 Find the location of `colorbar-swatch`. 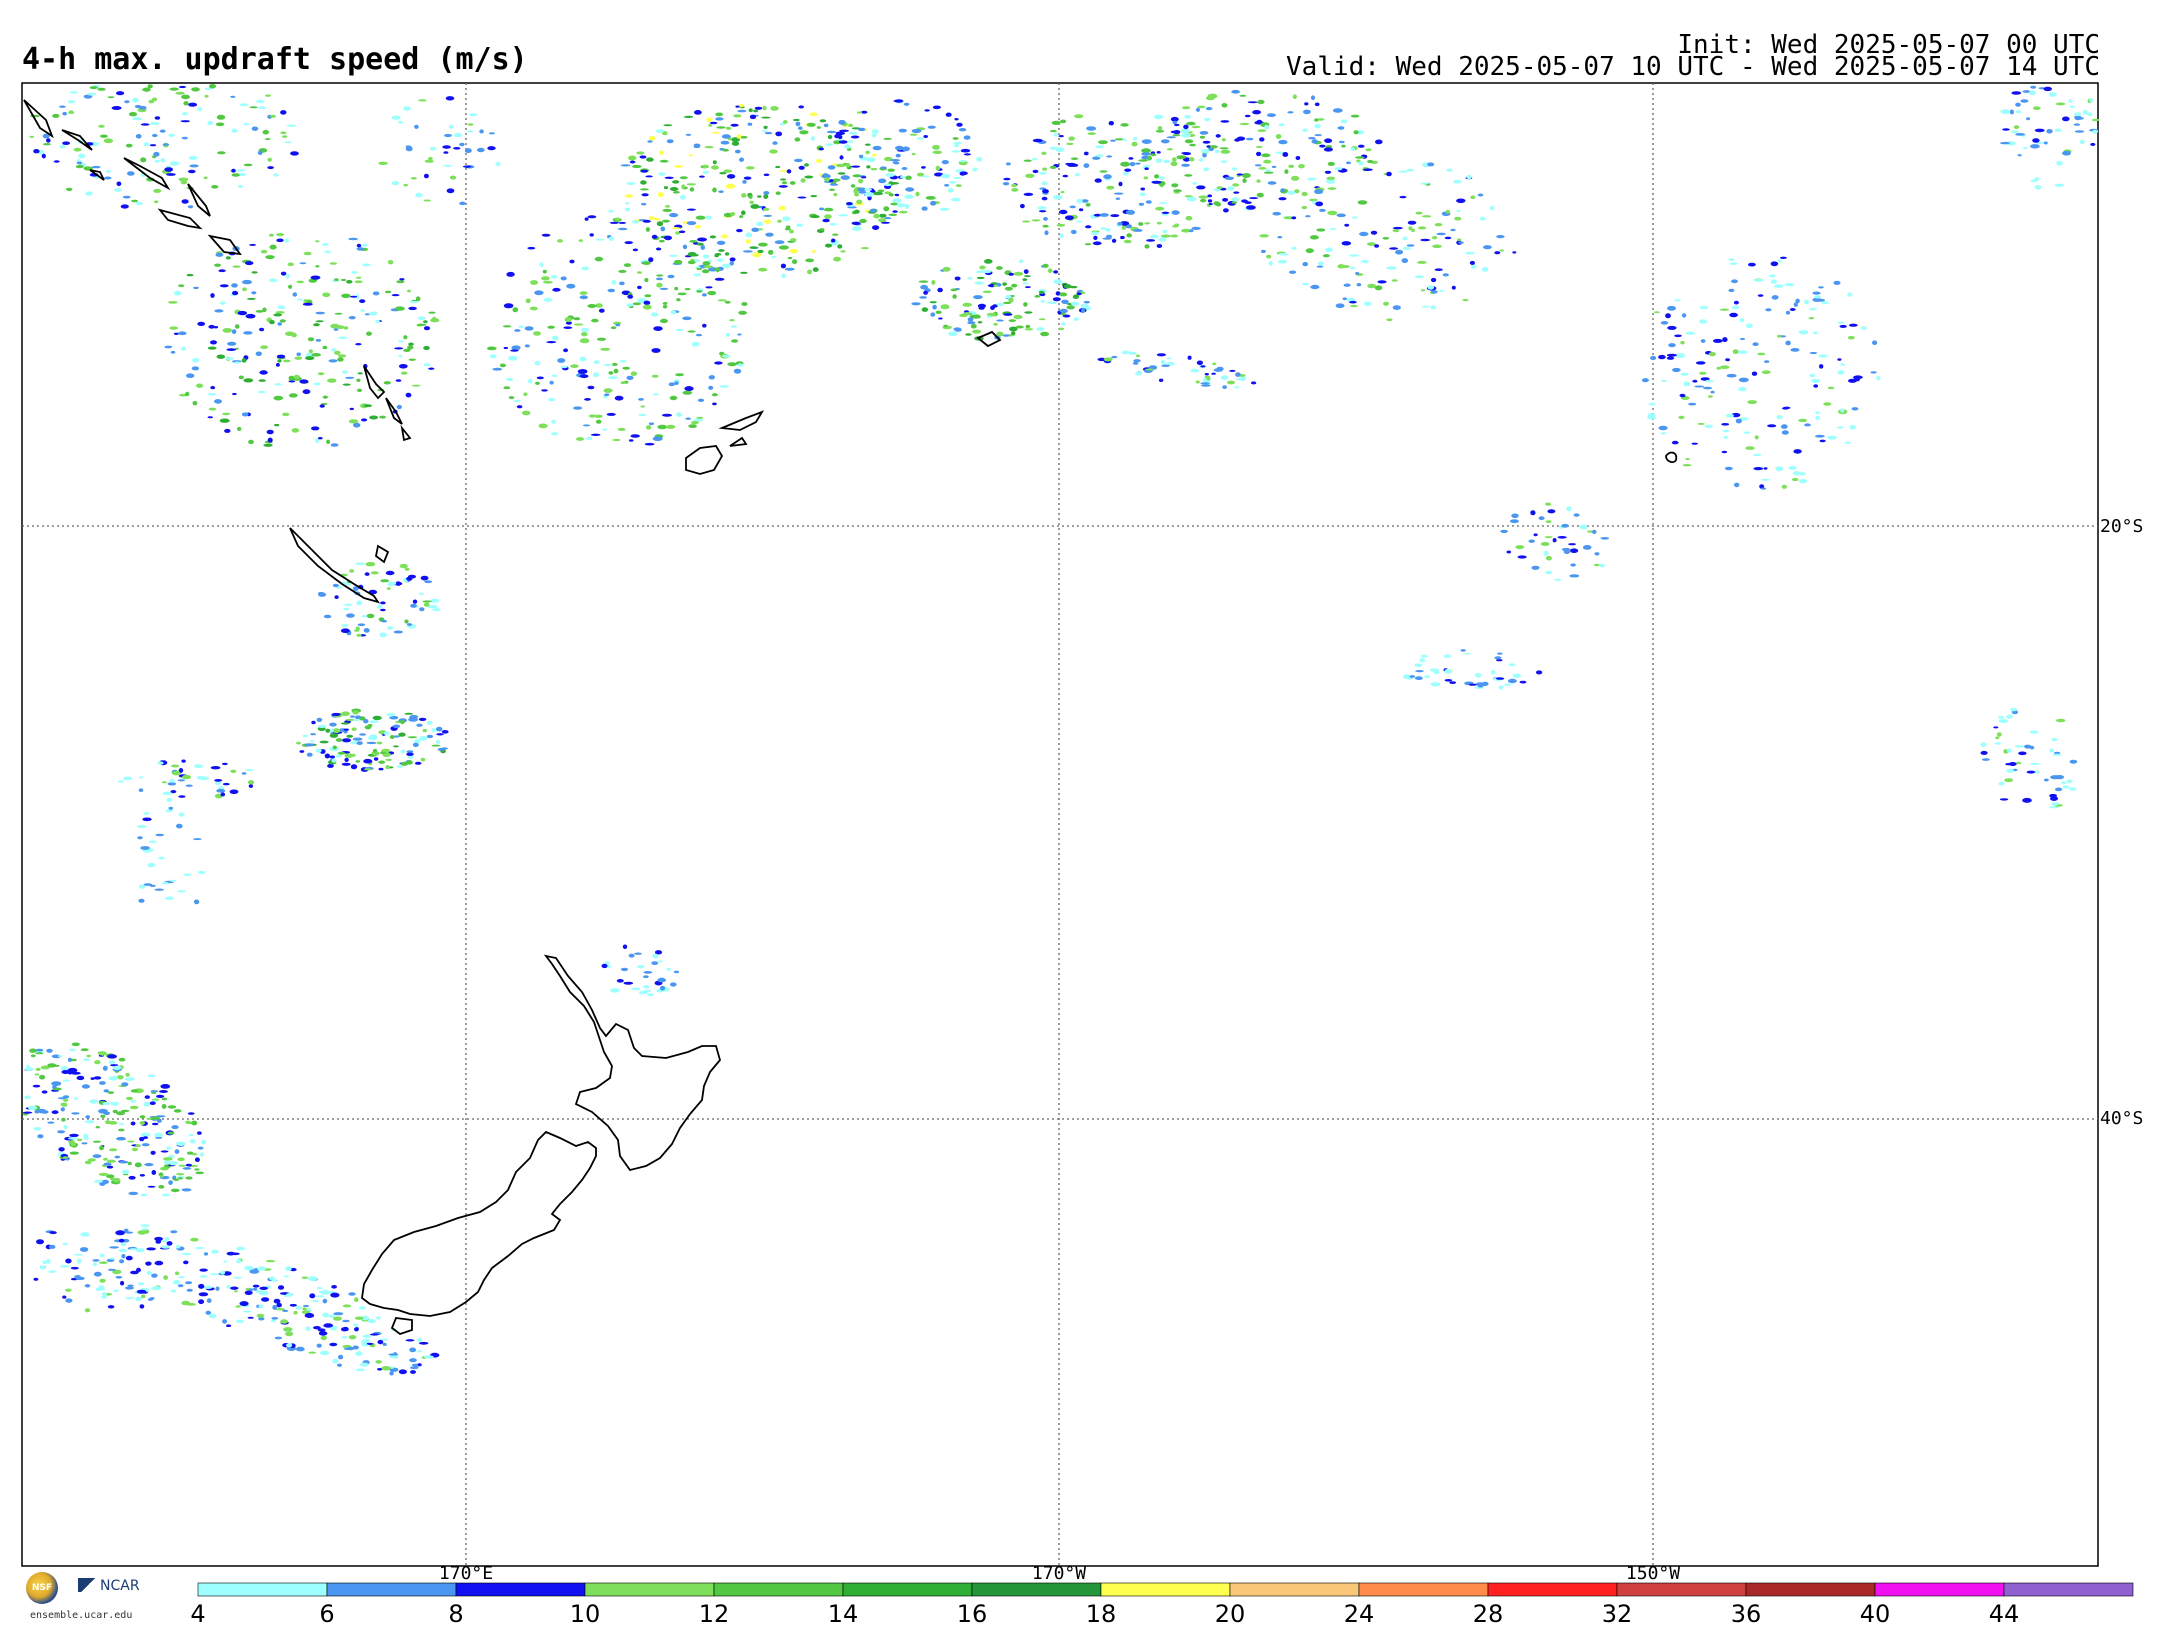

colorbar-swatch is located at coordinates (262, 1589).